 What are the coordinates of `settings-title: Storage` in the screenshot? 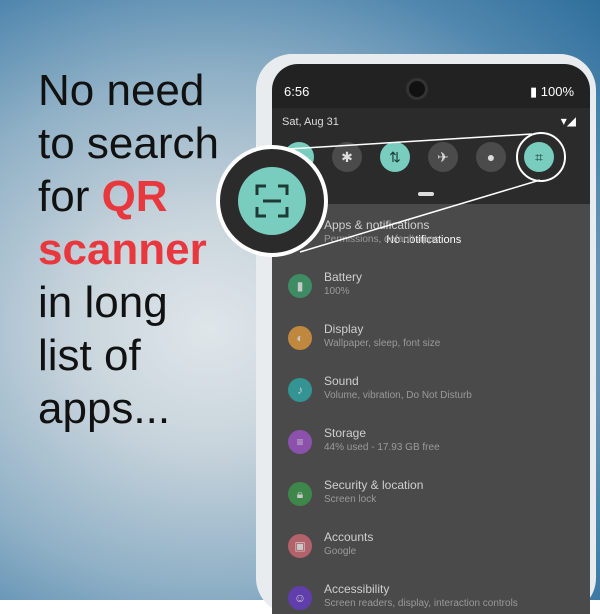 It's located at (345, 433).